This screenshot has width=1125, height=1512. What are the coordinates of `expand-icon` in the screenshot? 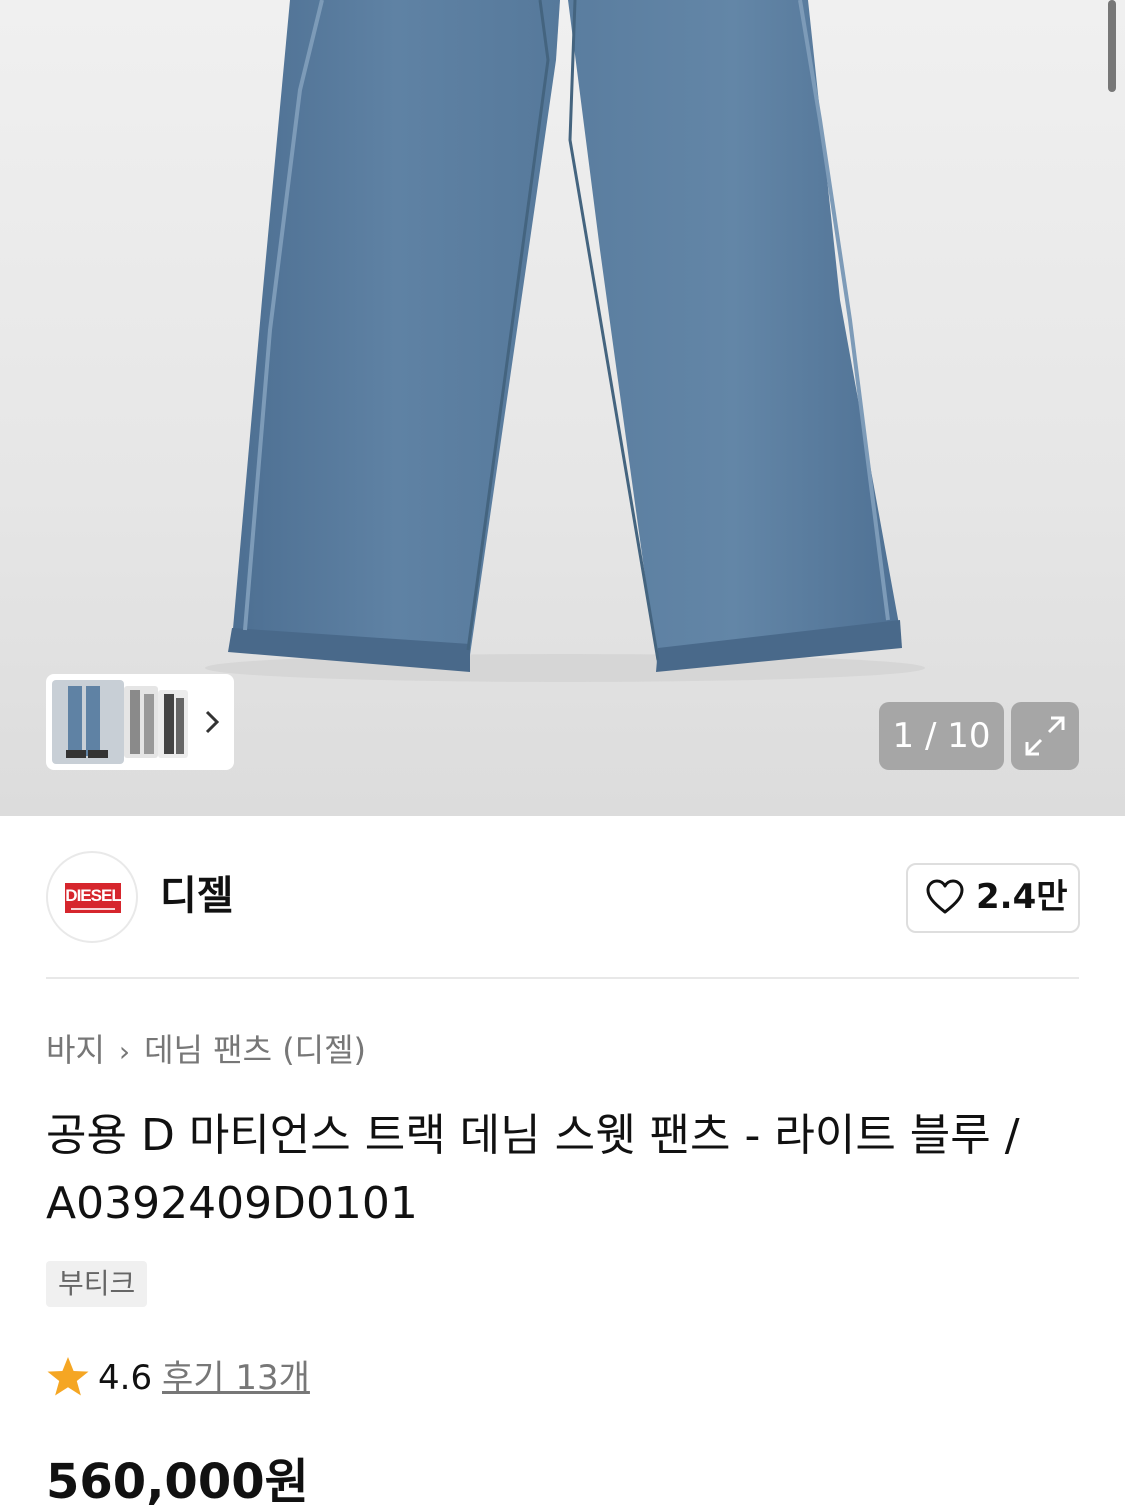 It's located at (1045, 736).